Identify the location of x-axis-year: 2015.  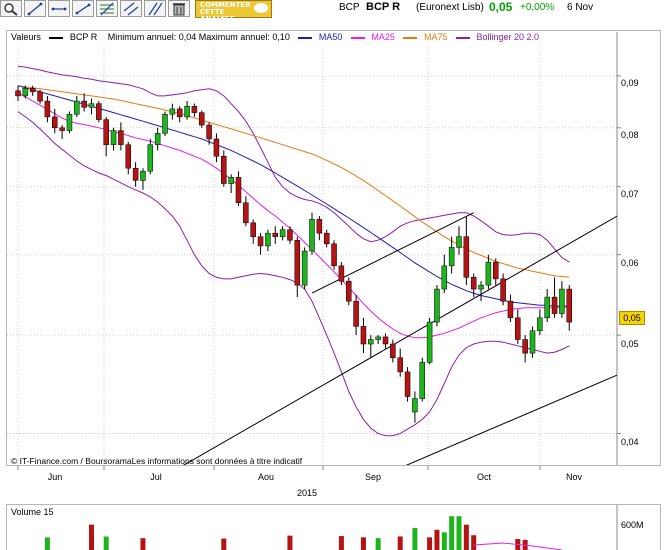
(307, 493).